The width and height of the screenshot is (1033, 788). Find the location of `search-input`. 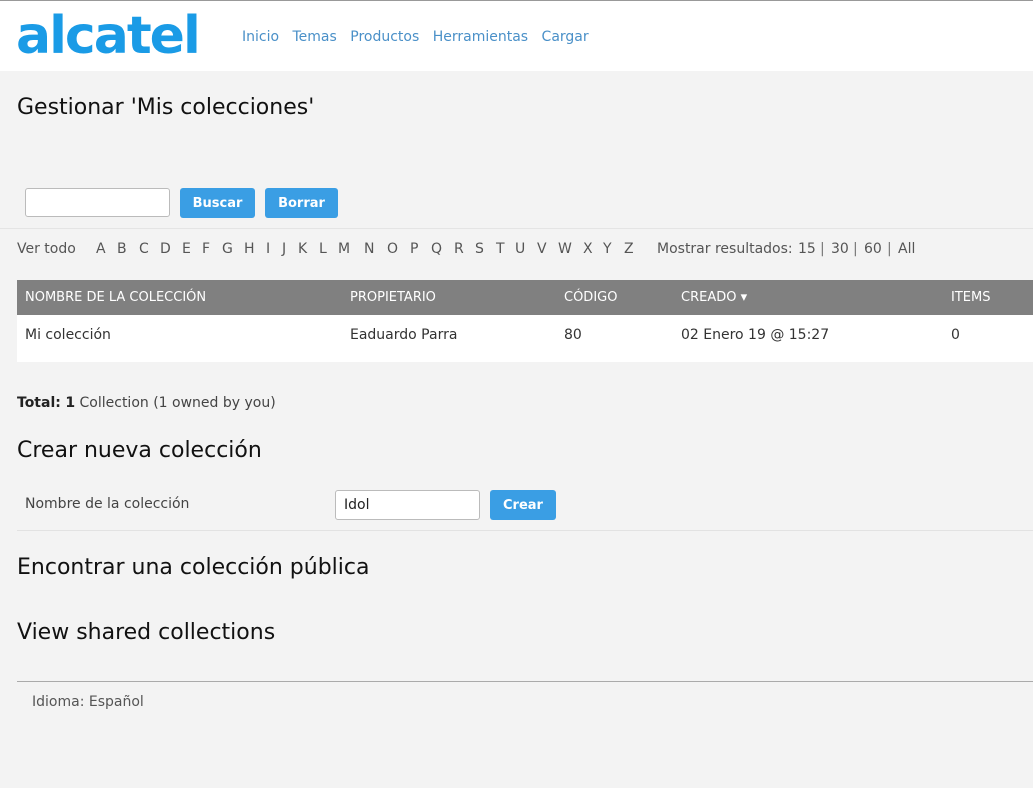

search-input is located at coordinates (97, 202).